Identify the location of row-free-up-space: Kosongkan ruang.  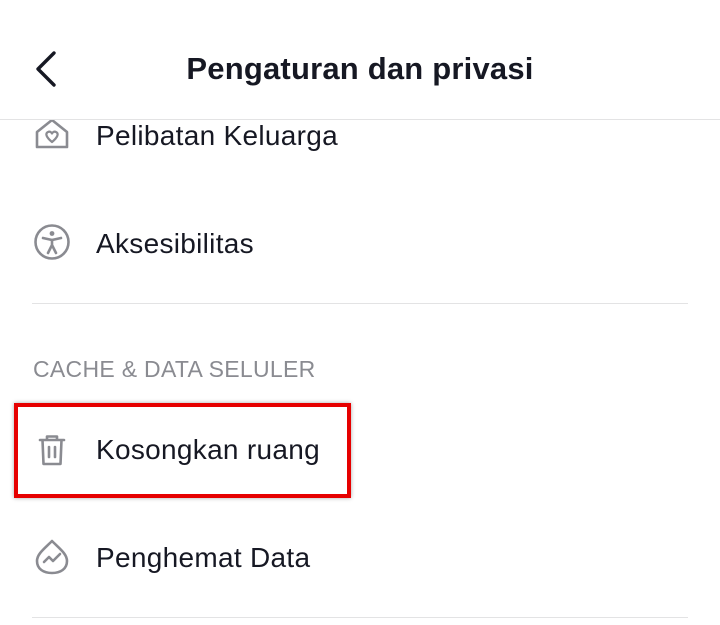
(360, 450).